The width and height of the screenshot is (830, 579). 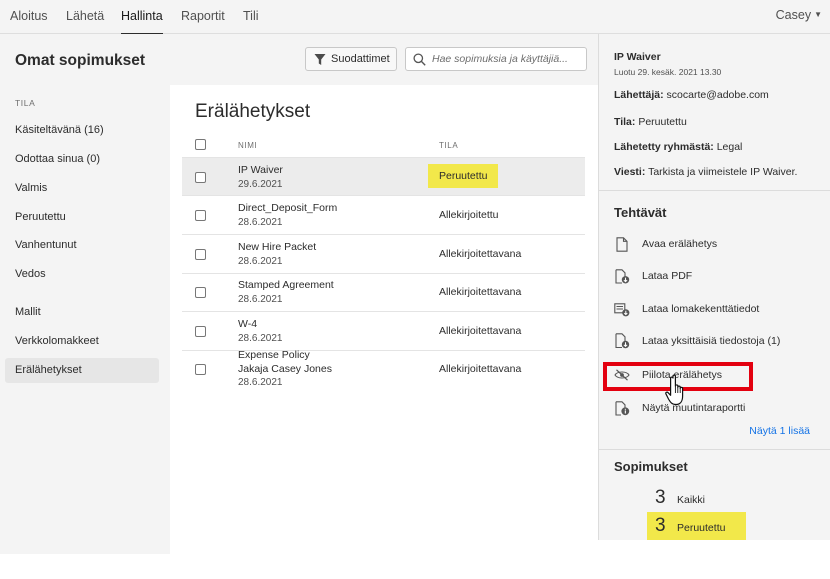 What do you see at coordinates (82, 217) in the screenshot?
I see `sidebar-item-cancelled: Peruutettu` at bounding box center [82, 217].